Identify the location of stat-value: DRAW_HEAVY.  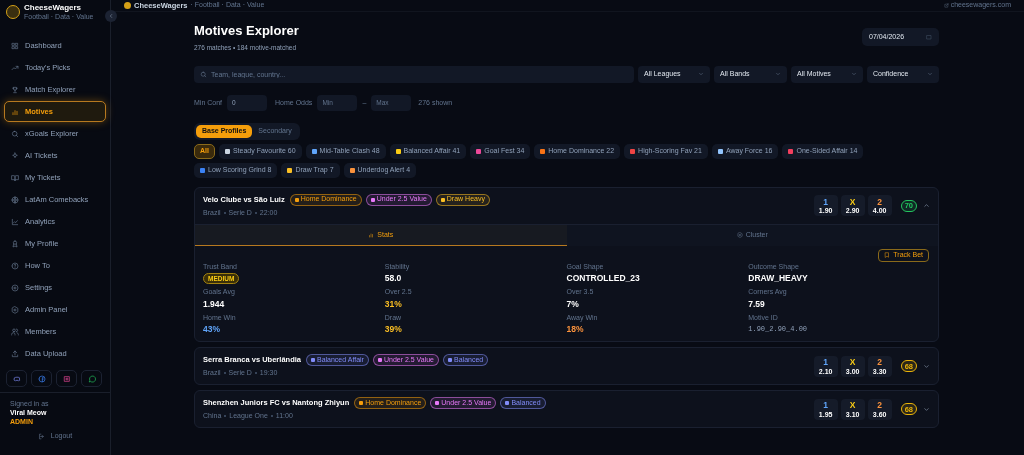
(778, 279).